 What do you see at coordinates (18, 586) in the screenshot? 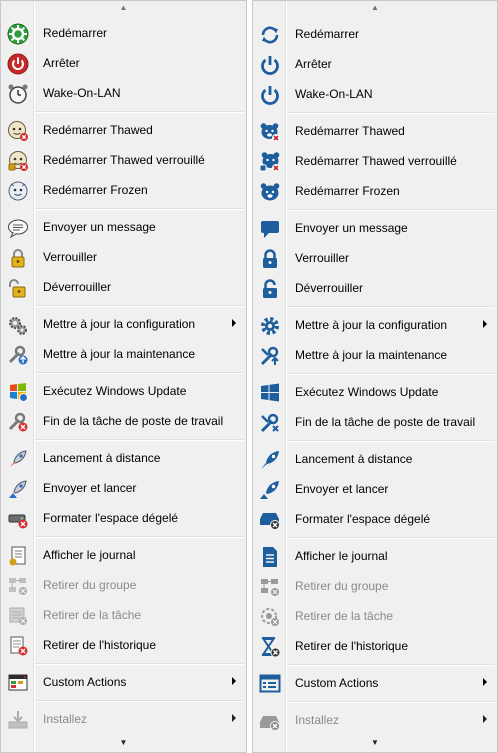
I see `group-remove-icon` at bounding box center [18, 586].